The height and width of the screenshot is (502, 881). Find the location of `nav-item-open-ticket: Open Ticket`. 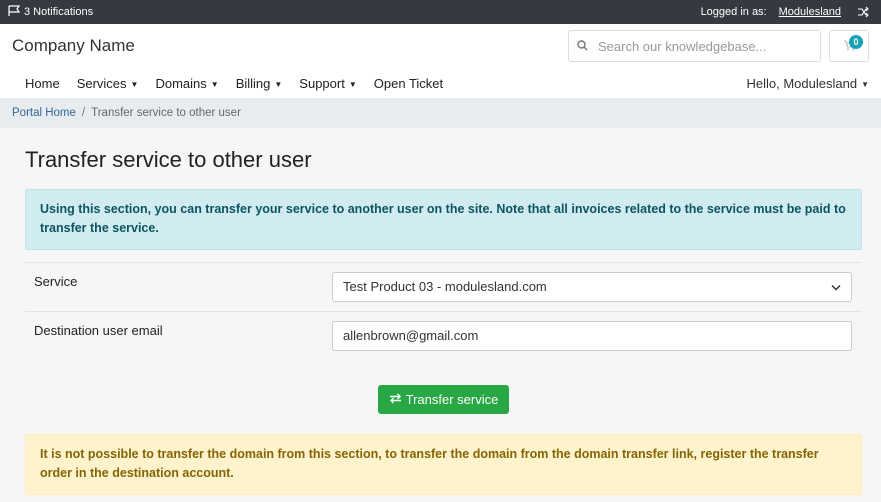

nav-item-open-ticket: Open Ticket is located at coordinates (408, 83).